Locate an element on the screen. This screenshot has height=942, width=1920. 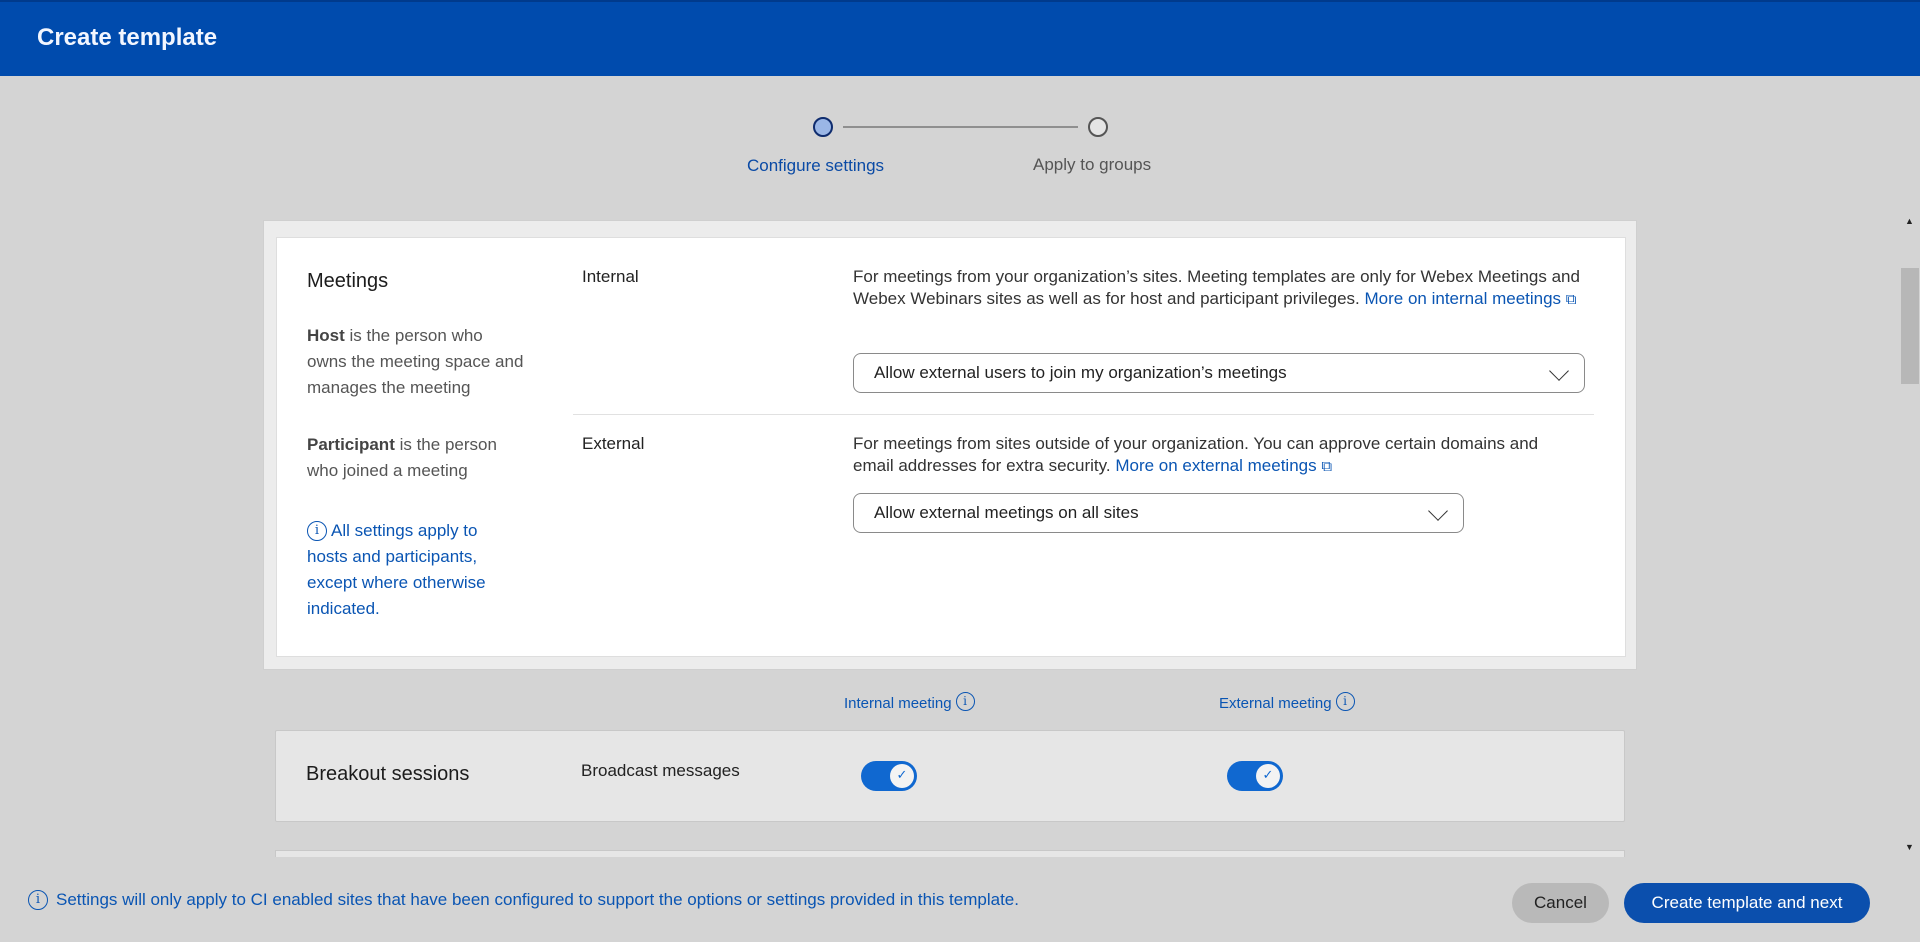
internal-label: Internal is located at coordinates (610, 276).